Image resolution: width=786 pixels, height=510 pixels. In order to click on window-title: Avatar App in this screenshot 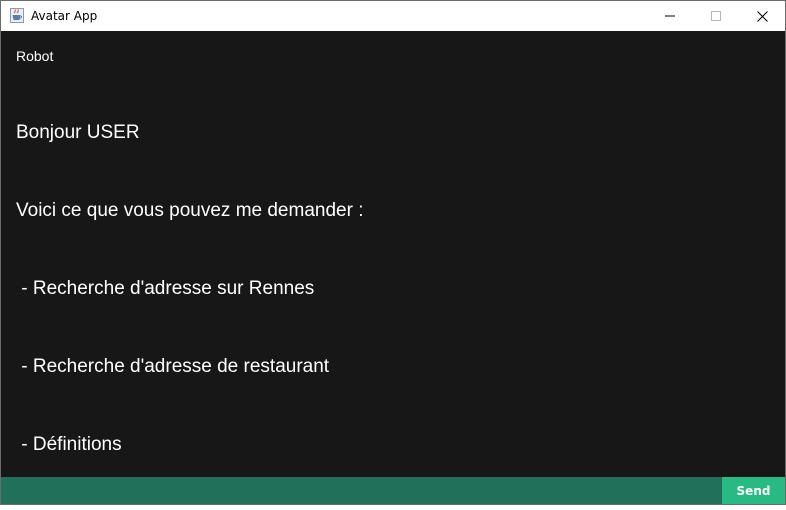, I will do `click(64, 16)`.